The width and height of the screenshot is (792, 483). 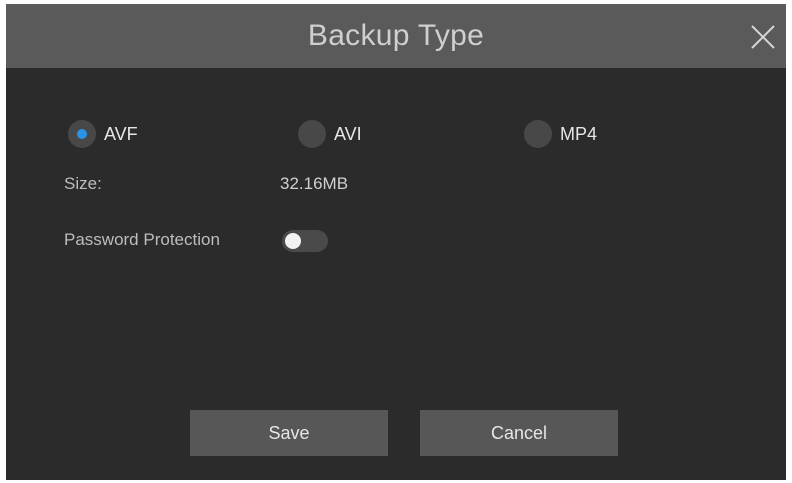 I want to click on toggle-knob, so click(x=293, y=241).